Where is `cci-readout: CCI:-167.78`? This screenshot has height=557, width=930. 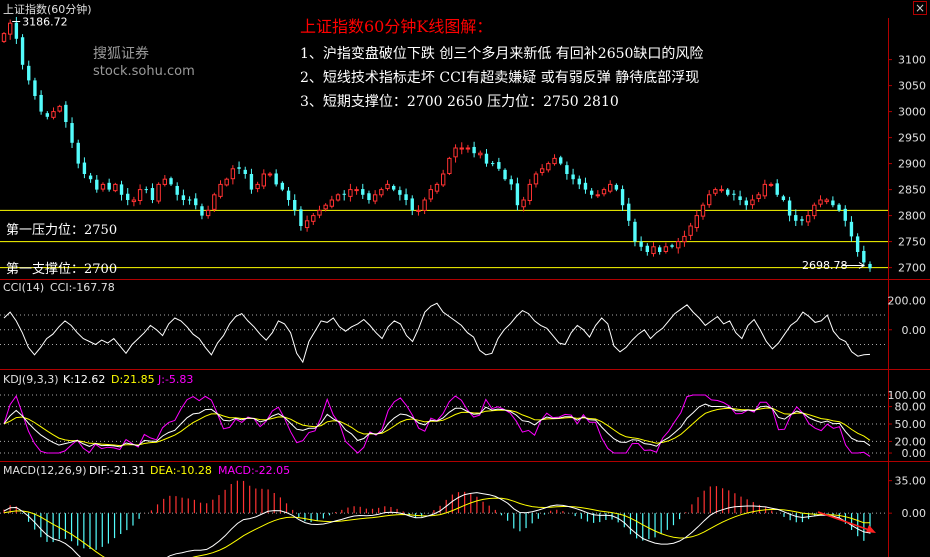
cci-readout: CCI:-167.78 is located at coordinates (82, 287).